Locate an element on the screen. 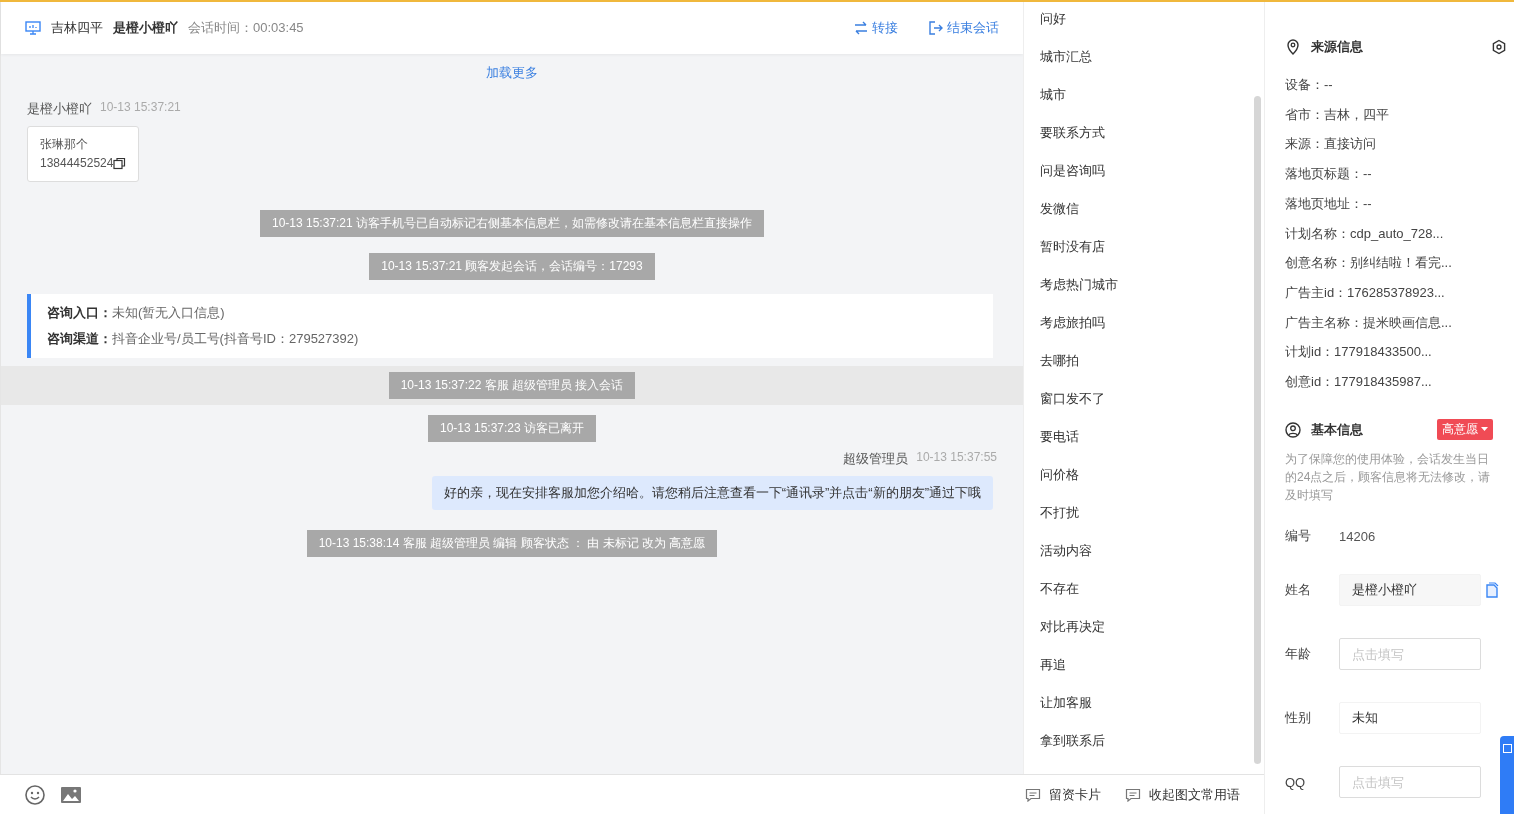 This screenshot has width=1514, height=814. phrase-item: 拿到联系后 is located at coordinates (1147, 741).